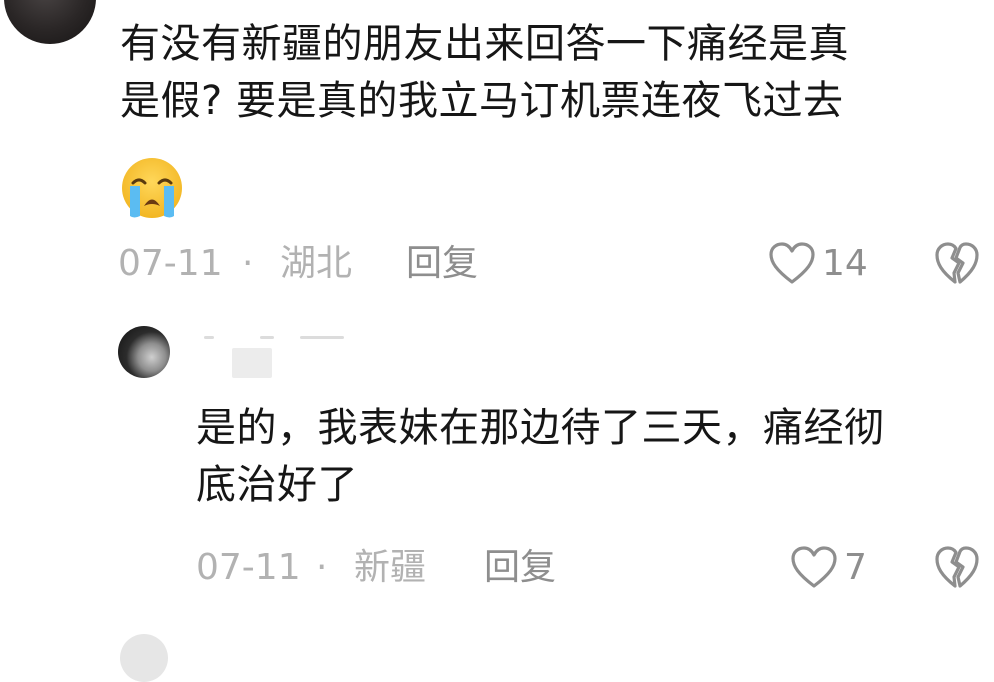 Image resolution: width=994 pixels, height=682 pixels. What do you see at coordinates (144, 658) in the screenshot?
I see `next-reply-avatar` at bounding box center [144, 658].